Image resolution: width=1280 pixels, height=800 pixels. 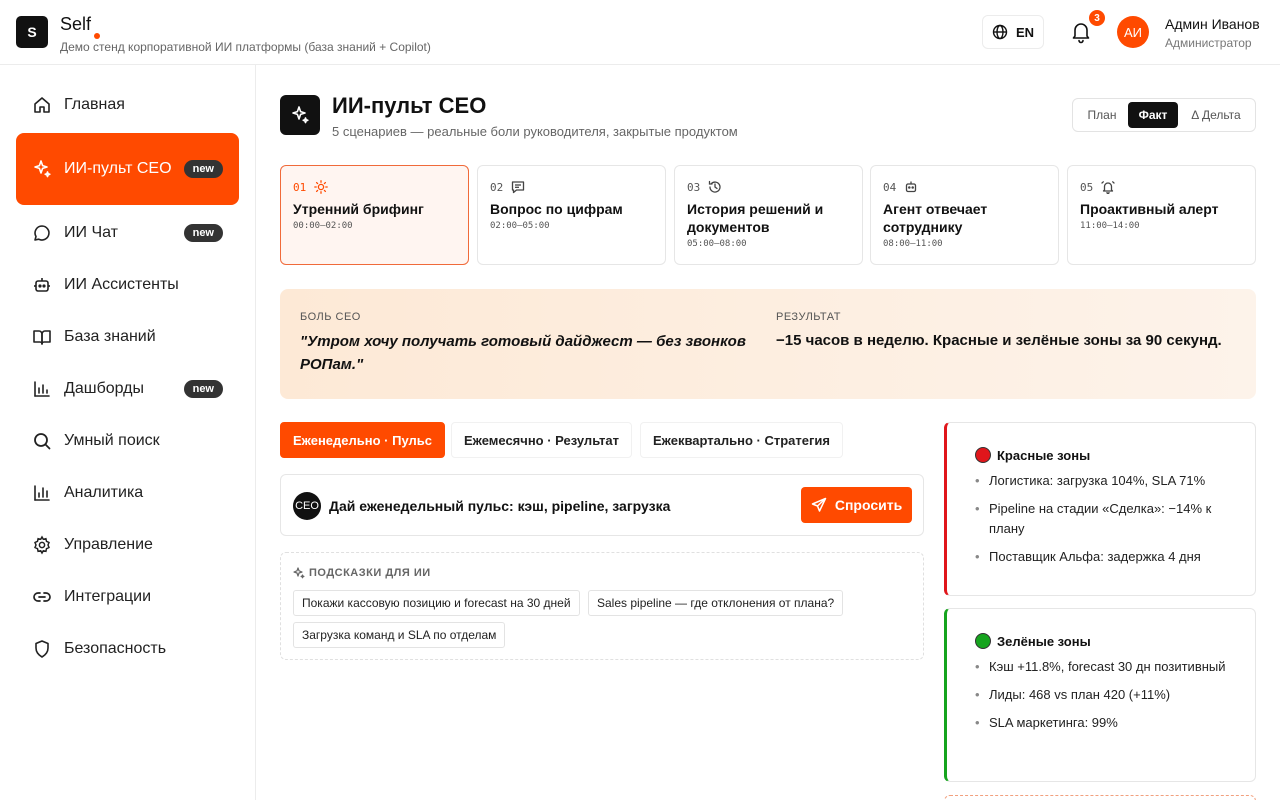 I want to click on scenario-name: История решений и документов, so click(x=755, y=218).